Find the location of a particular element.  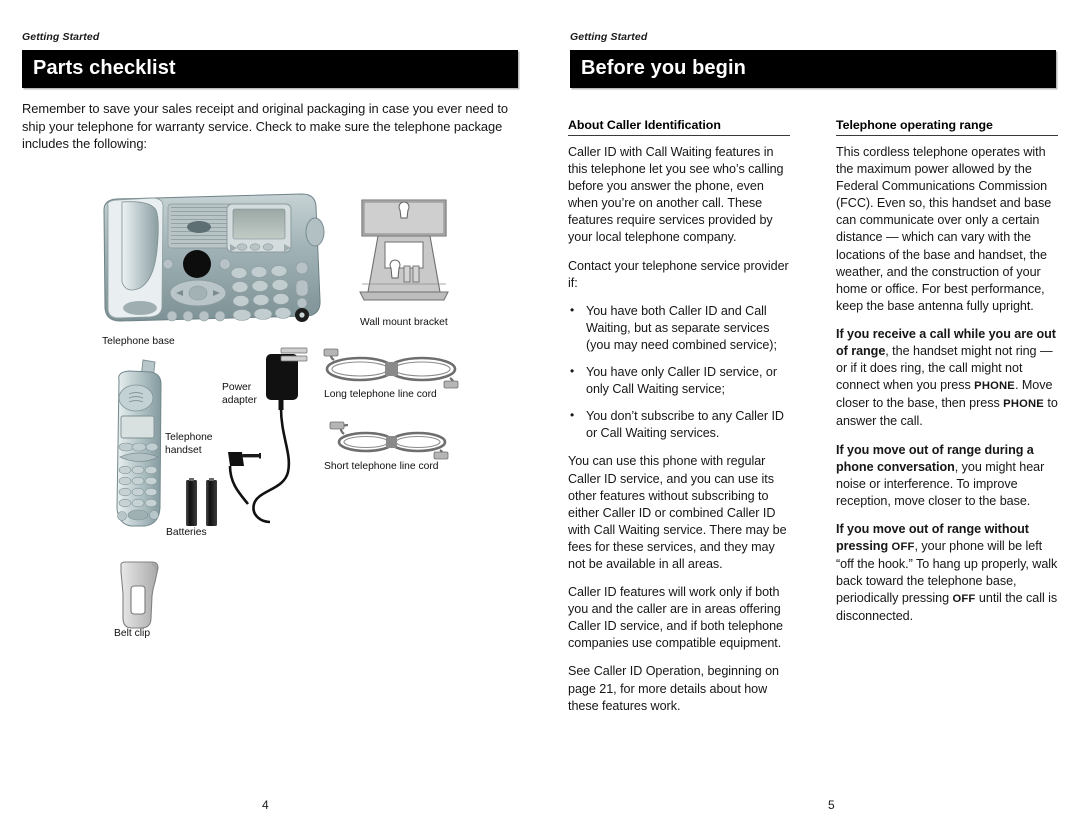

caption-belt-clip: Belt clip is located at coordinates (132, 633).